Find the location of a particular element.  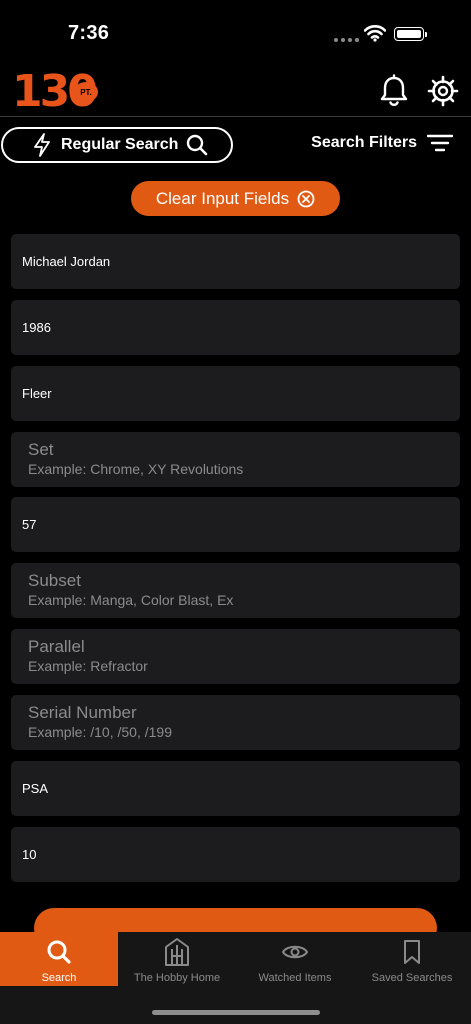

serial-number-field: Serial Number Example: /10, /50, /199 is located at coordinates (235, 722).